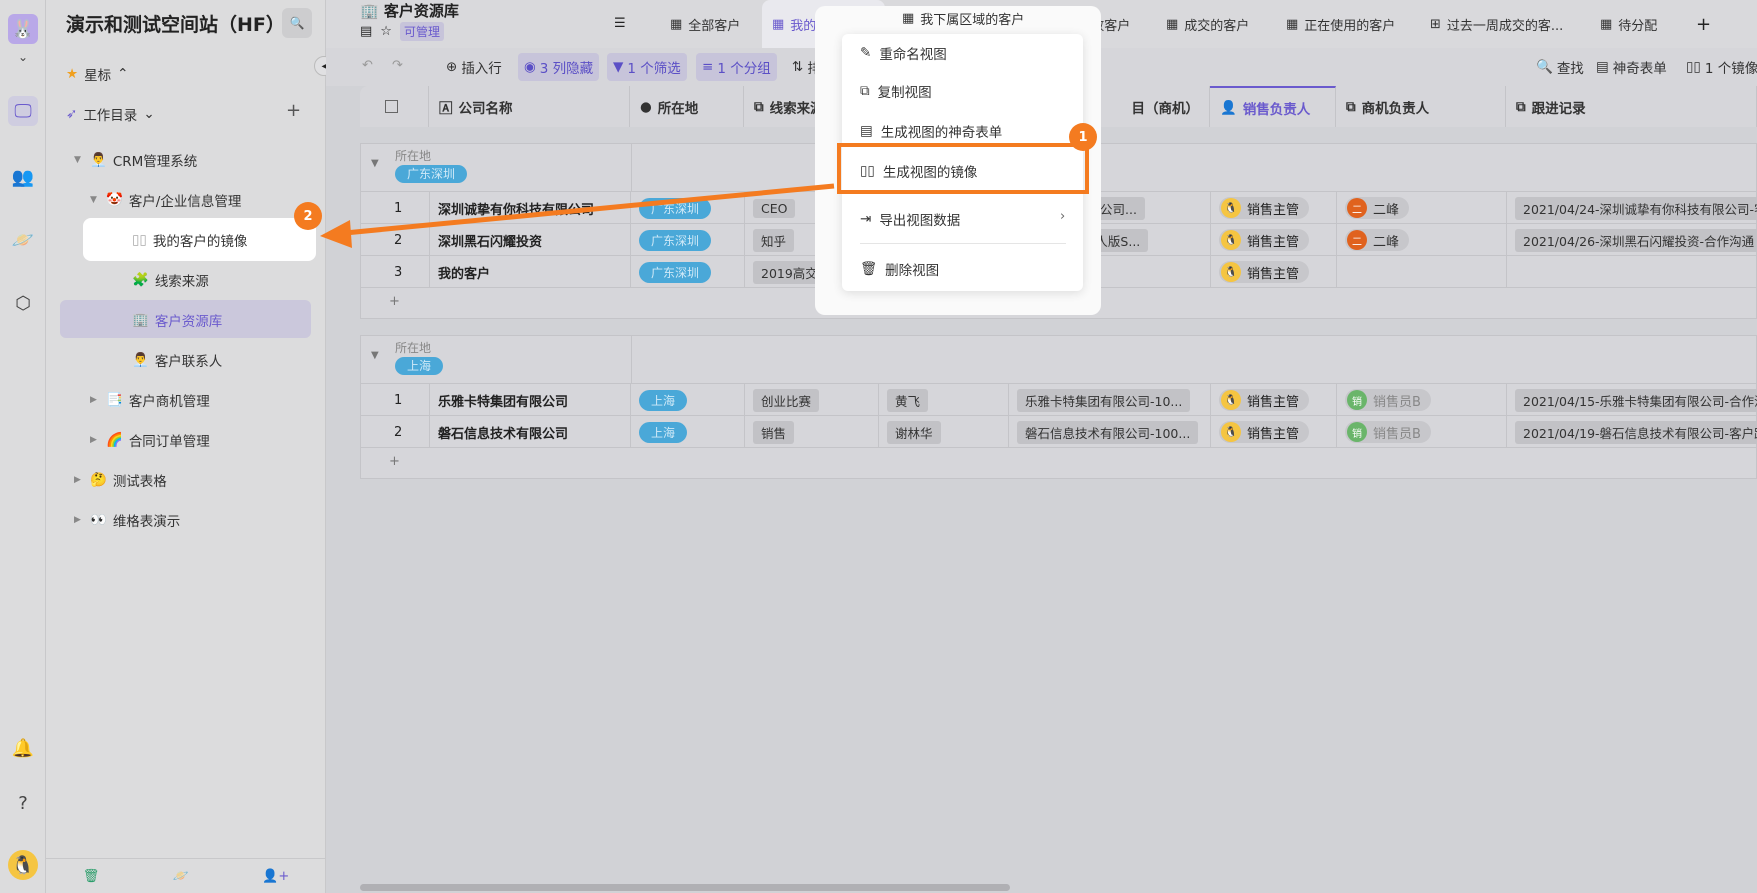  I want to click on horizontal-scrollbar, so click(685, 887).